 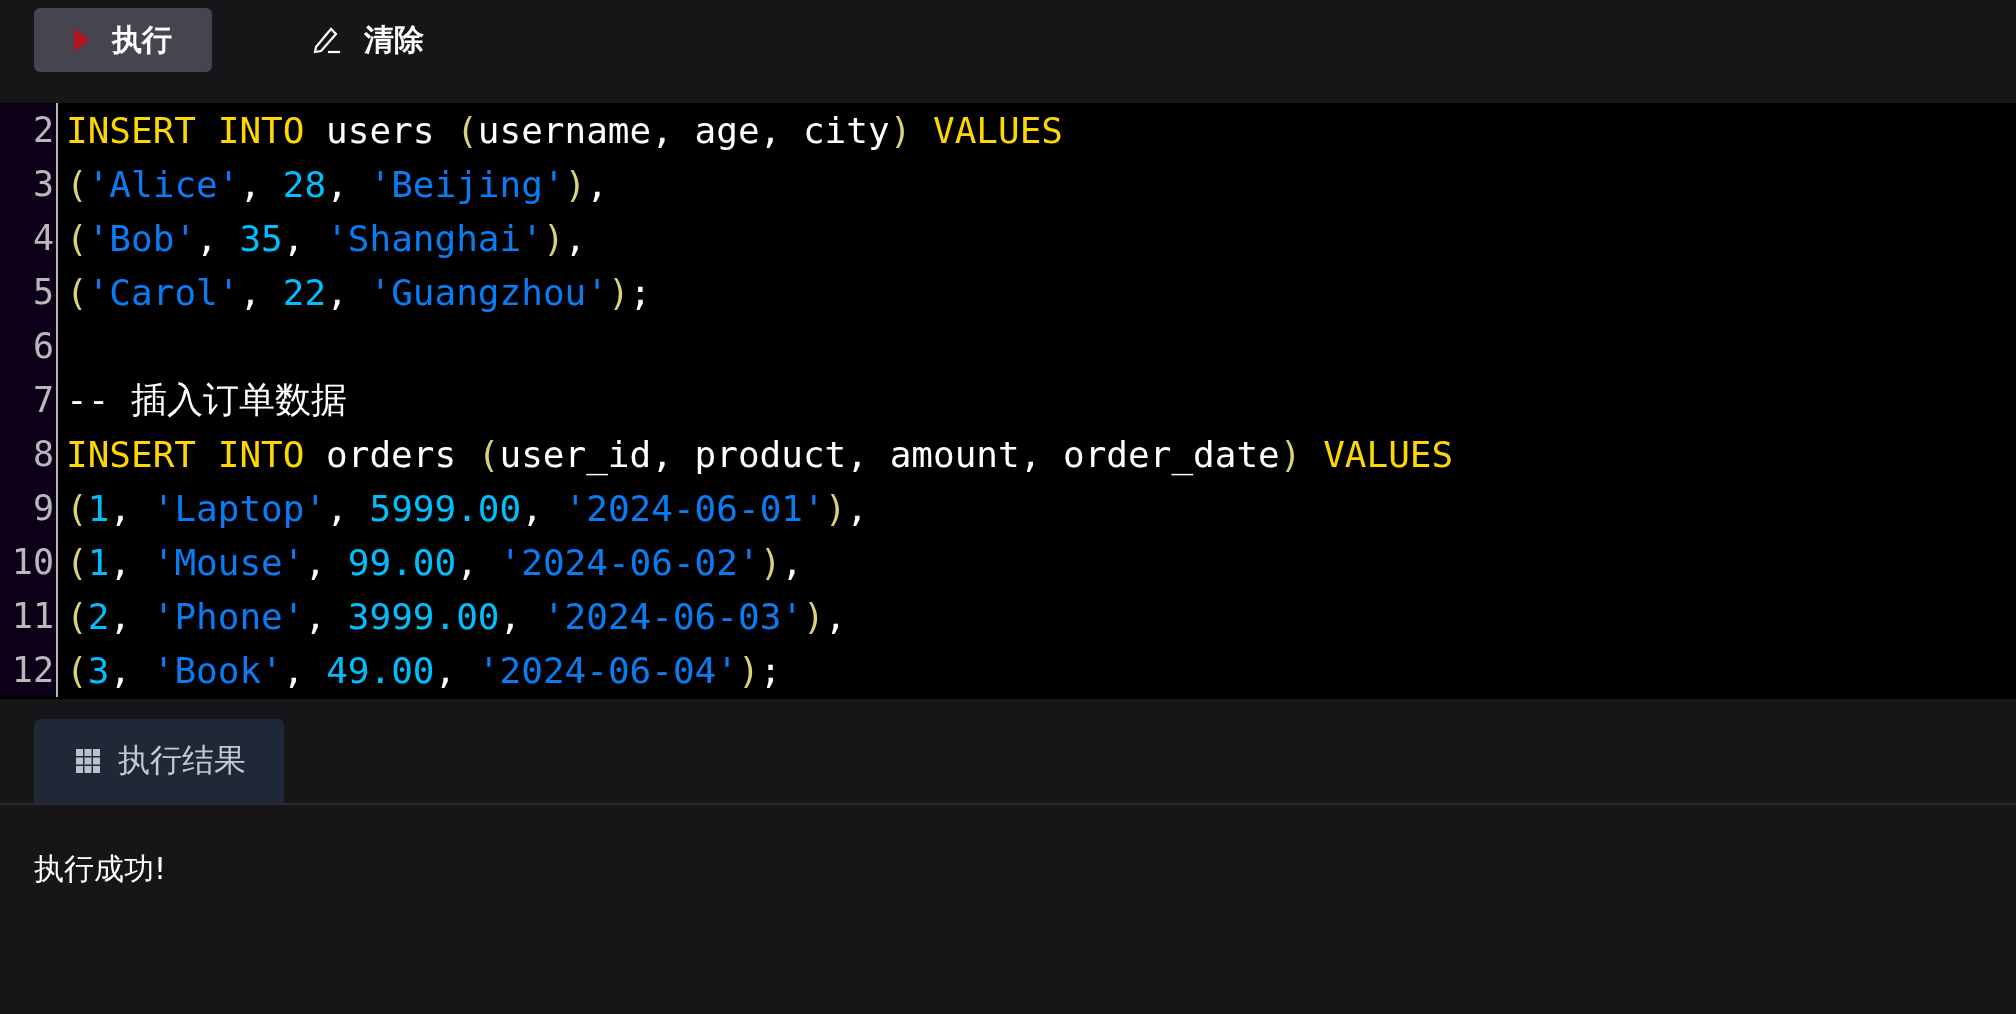 What do you see at coordinates (336, 184) in the screenshot?
I see `code-line: ('Alice', 28, 'Beijing'),` at bounding box center [336, 184].